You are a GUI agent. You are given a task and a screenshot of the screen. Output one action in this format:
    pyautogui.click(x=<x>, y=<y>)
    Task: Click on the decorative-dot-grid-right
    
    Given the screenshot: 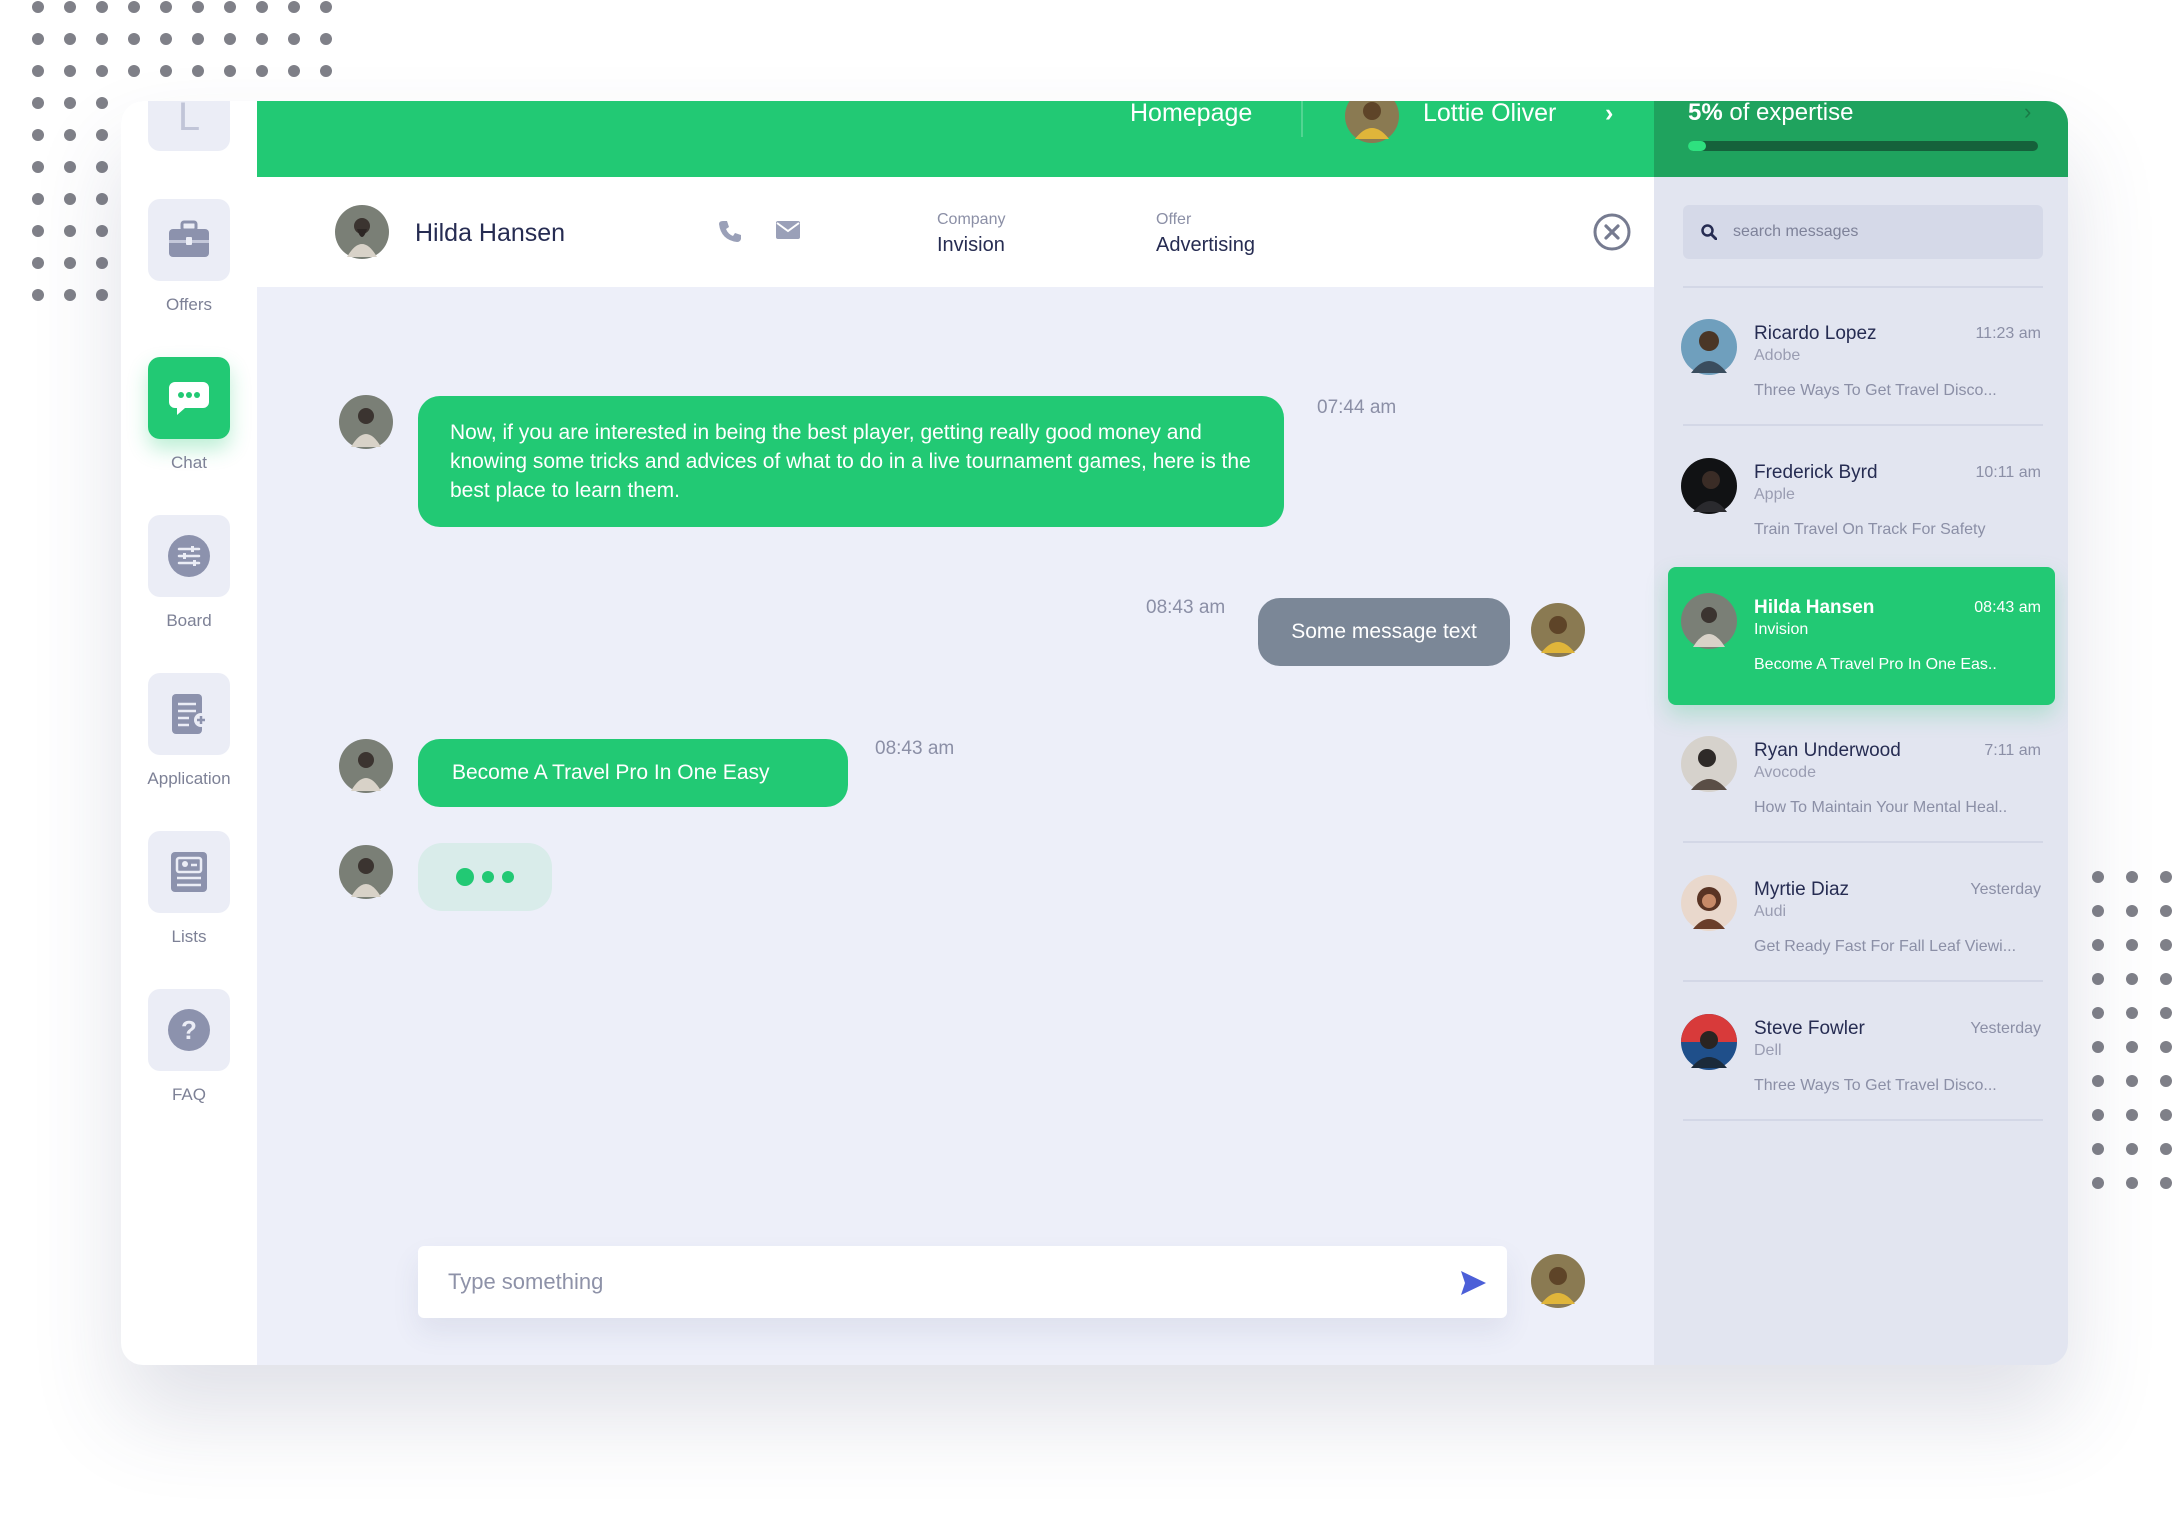 What is the action you would take?
    pyautogui.click(x=2119, y=1040)
    